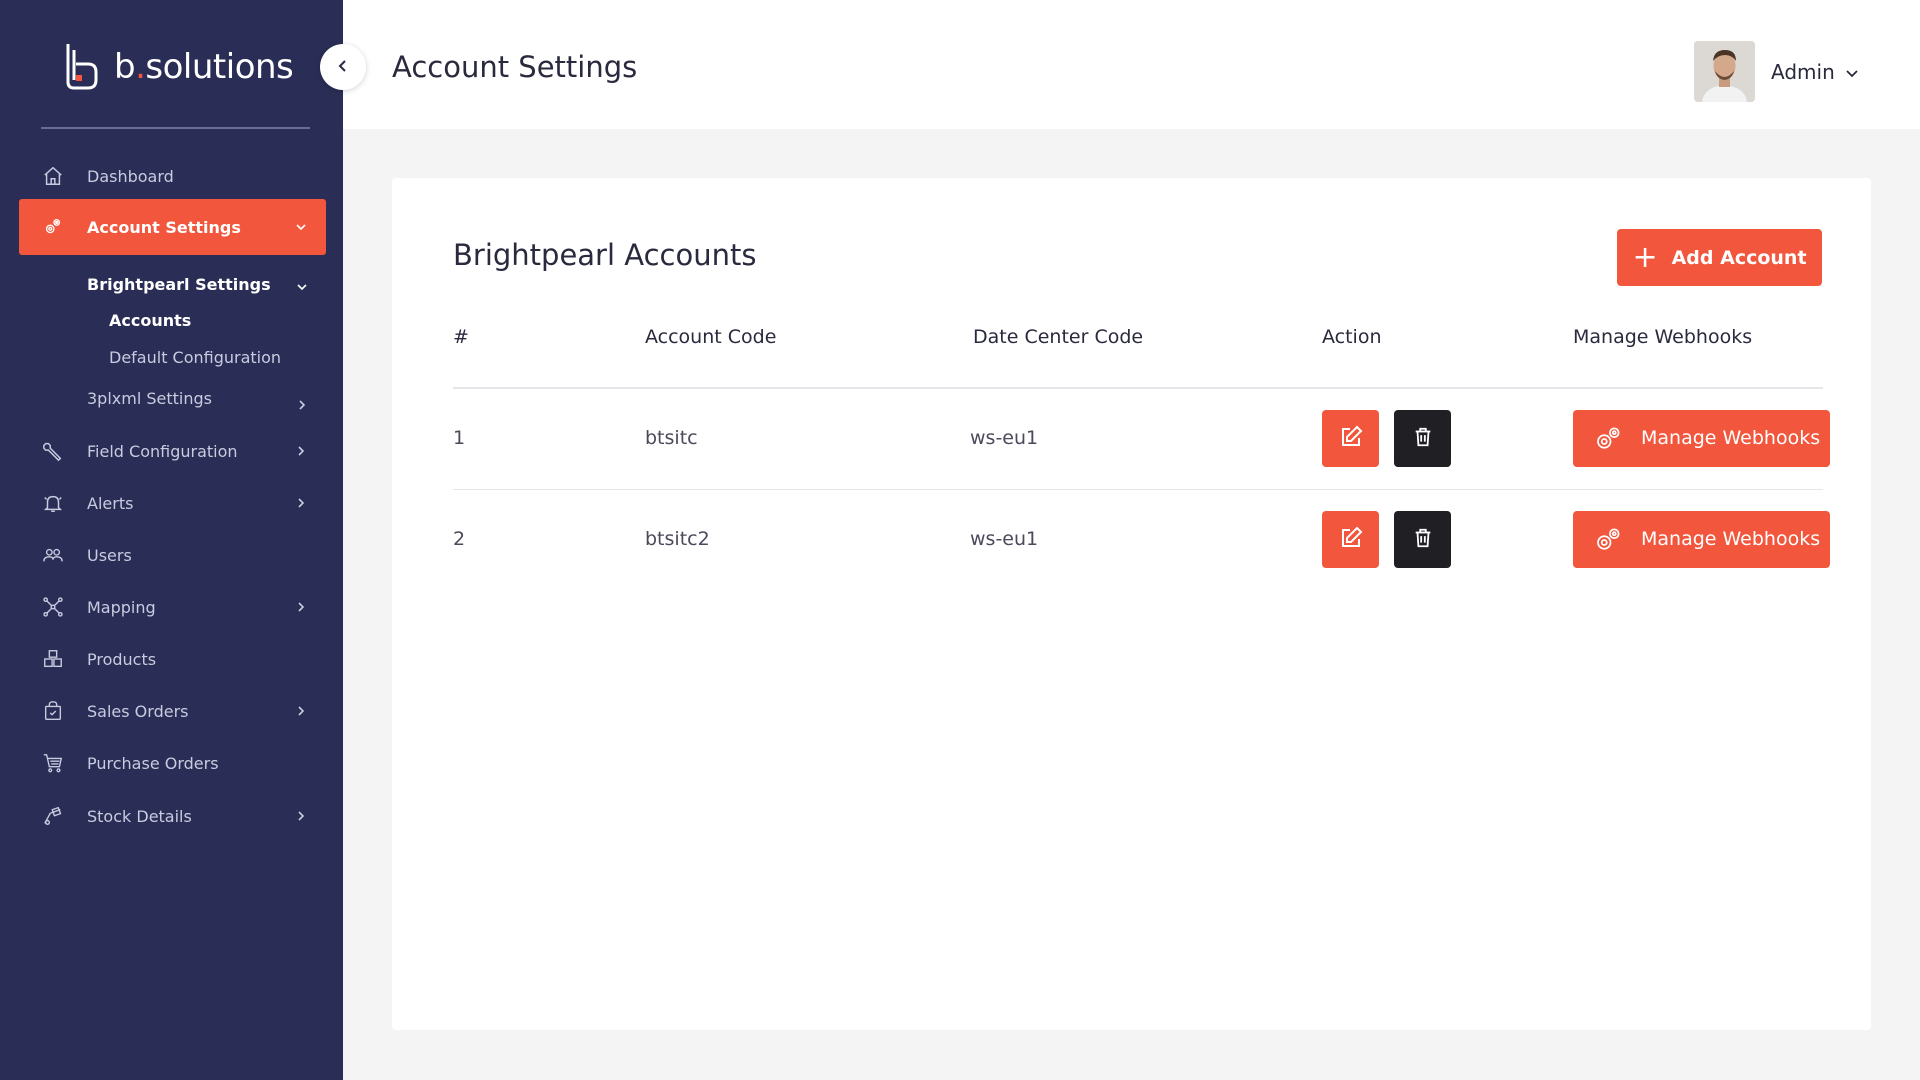 The image size is (1920, 1080). I want to click on sidebar-item-label: Dashboard, so click(130, 176).